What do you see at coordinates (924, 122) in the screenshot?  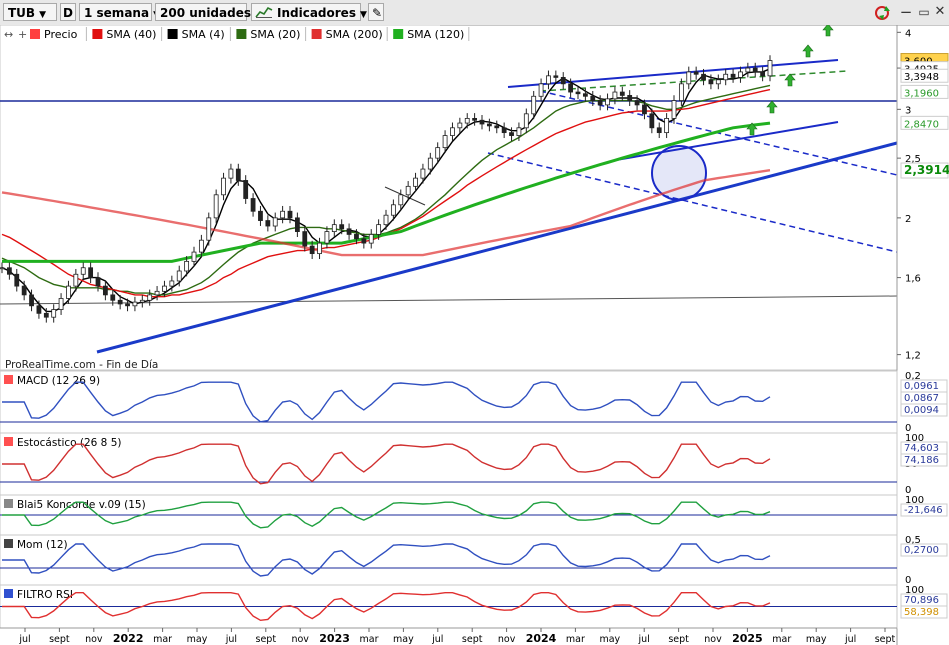 I see `price-badge: 2,8470` at bounding box center [924, 122].